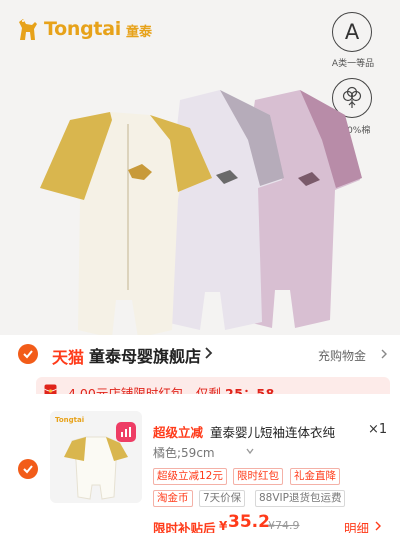 Image resolution: width=400 pixels, height=533 pixels. What do you see at coordinates (377, 429) in the screenshot?
I see `item-quantity: ×1` at bounding box center [377, 429].